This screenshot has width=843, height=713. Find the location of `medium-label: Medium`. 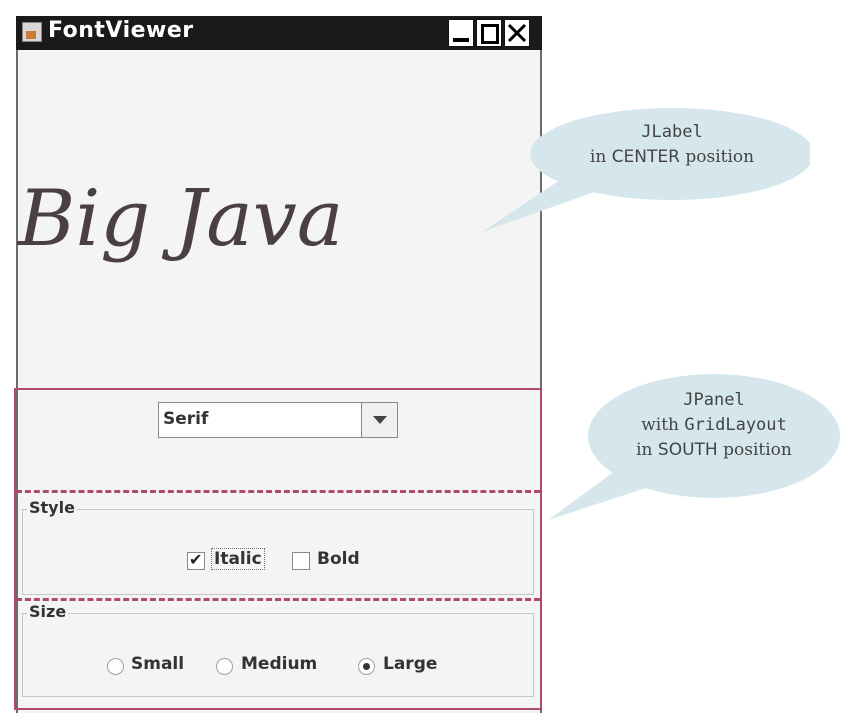

medium-label: Medium is located at coordinates (279, 664).